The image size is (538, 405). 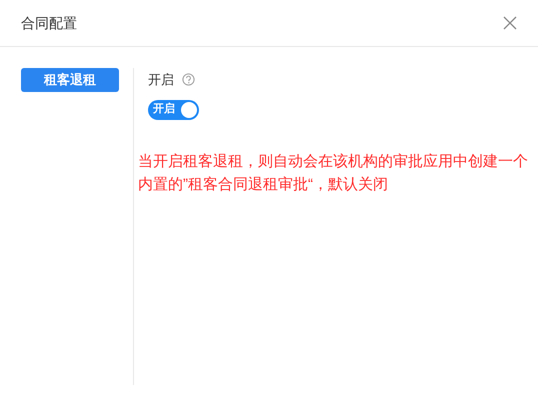 I want to click on help-icon, so click(x=188, y=79).